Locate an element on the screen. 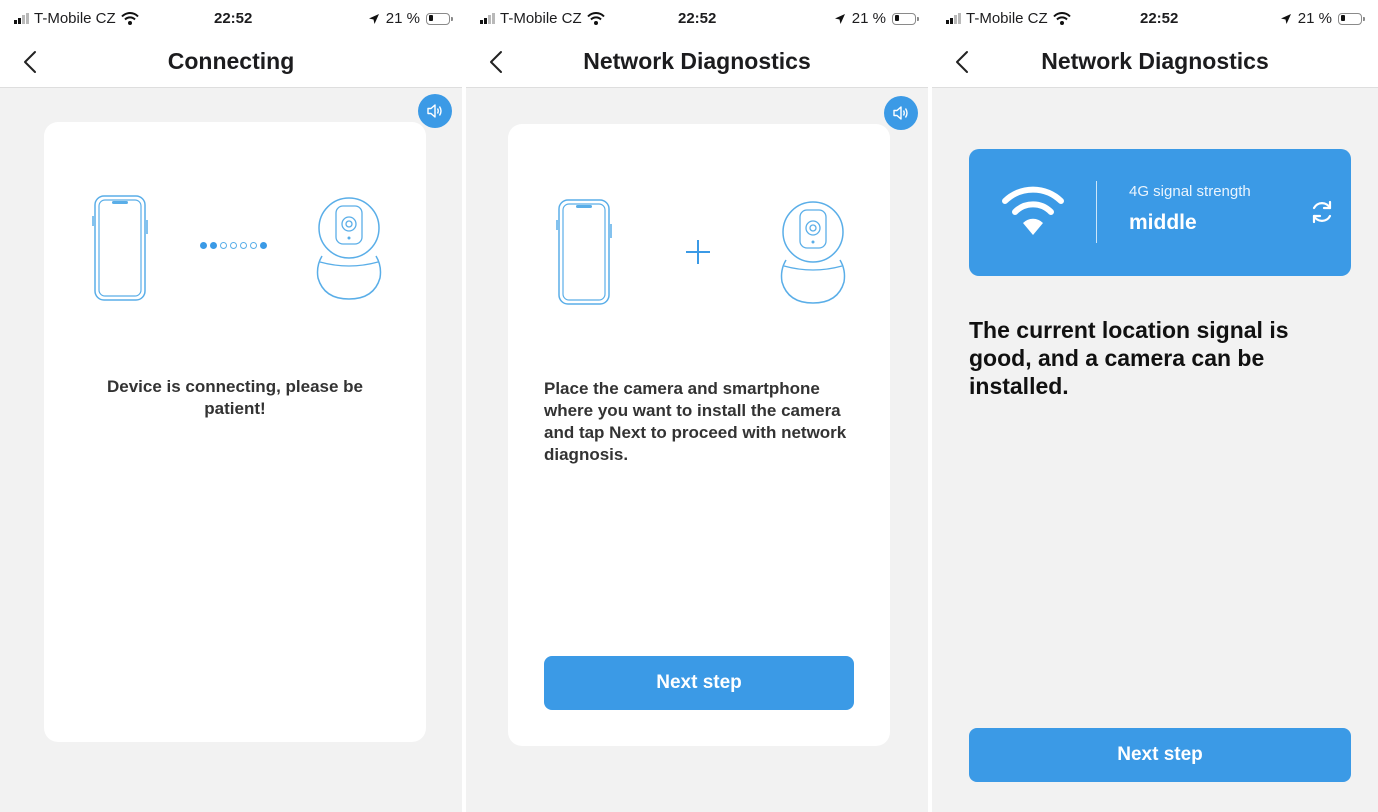 The width and height of the screenshot is (1378, 812). divider is located at coordinates (1096, 212).